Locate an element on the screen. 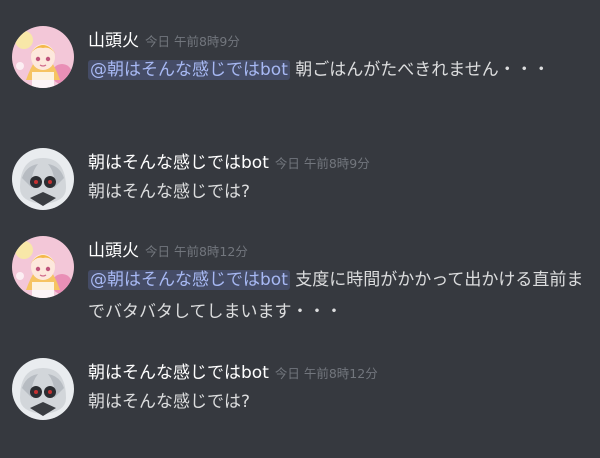 The height and width of the screenshot is (458, 600). message-header: 朝はそんな感じではbot 今日 午前8時12分 is located at coordinates (338, 372).